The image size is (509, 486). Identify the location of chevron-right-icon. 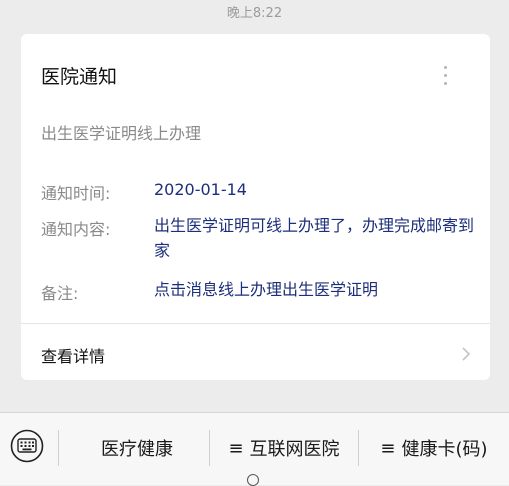
(466, 354).